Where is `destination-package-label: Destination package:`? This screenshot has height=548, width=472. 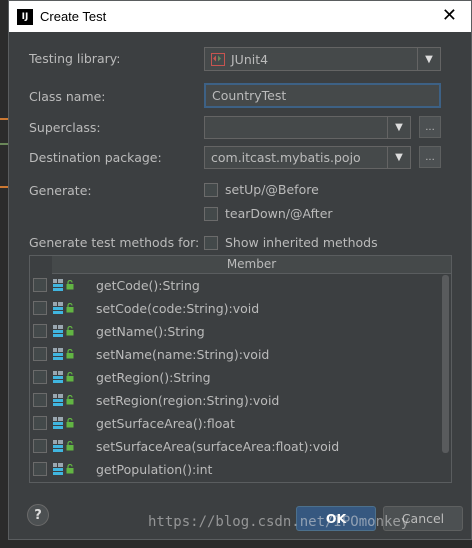 destination-package-label: Destination package: is located at coordinates (95, 157).